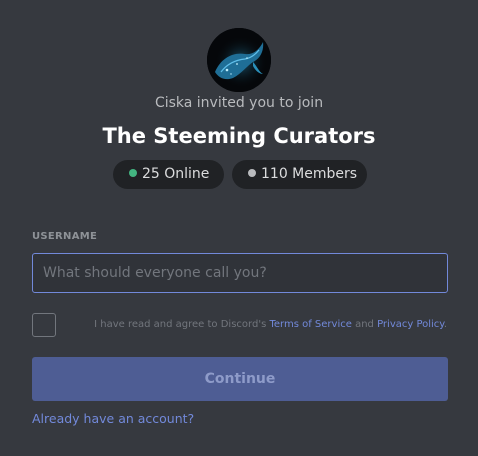 Image resolution: width=478 pixels, height=456 pixels. What do you see at coordinates (240, 273) in the screenshot?
I see `username-input` at bounding box center [240, 273].